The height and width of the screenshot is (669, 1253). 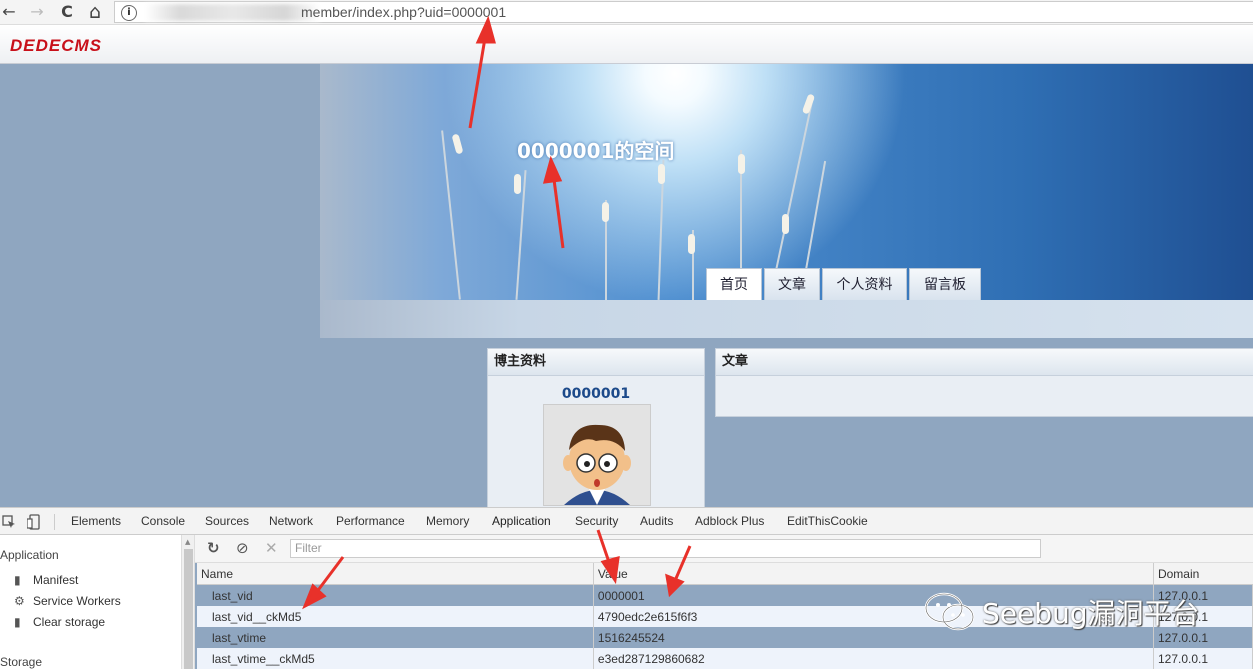 What do you see at coordinates (163, 521) in the screenshot?
I see `devtools-tab-console: Console` at bounding box center [163, 521].